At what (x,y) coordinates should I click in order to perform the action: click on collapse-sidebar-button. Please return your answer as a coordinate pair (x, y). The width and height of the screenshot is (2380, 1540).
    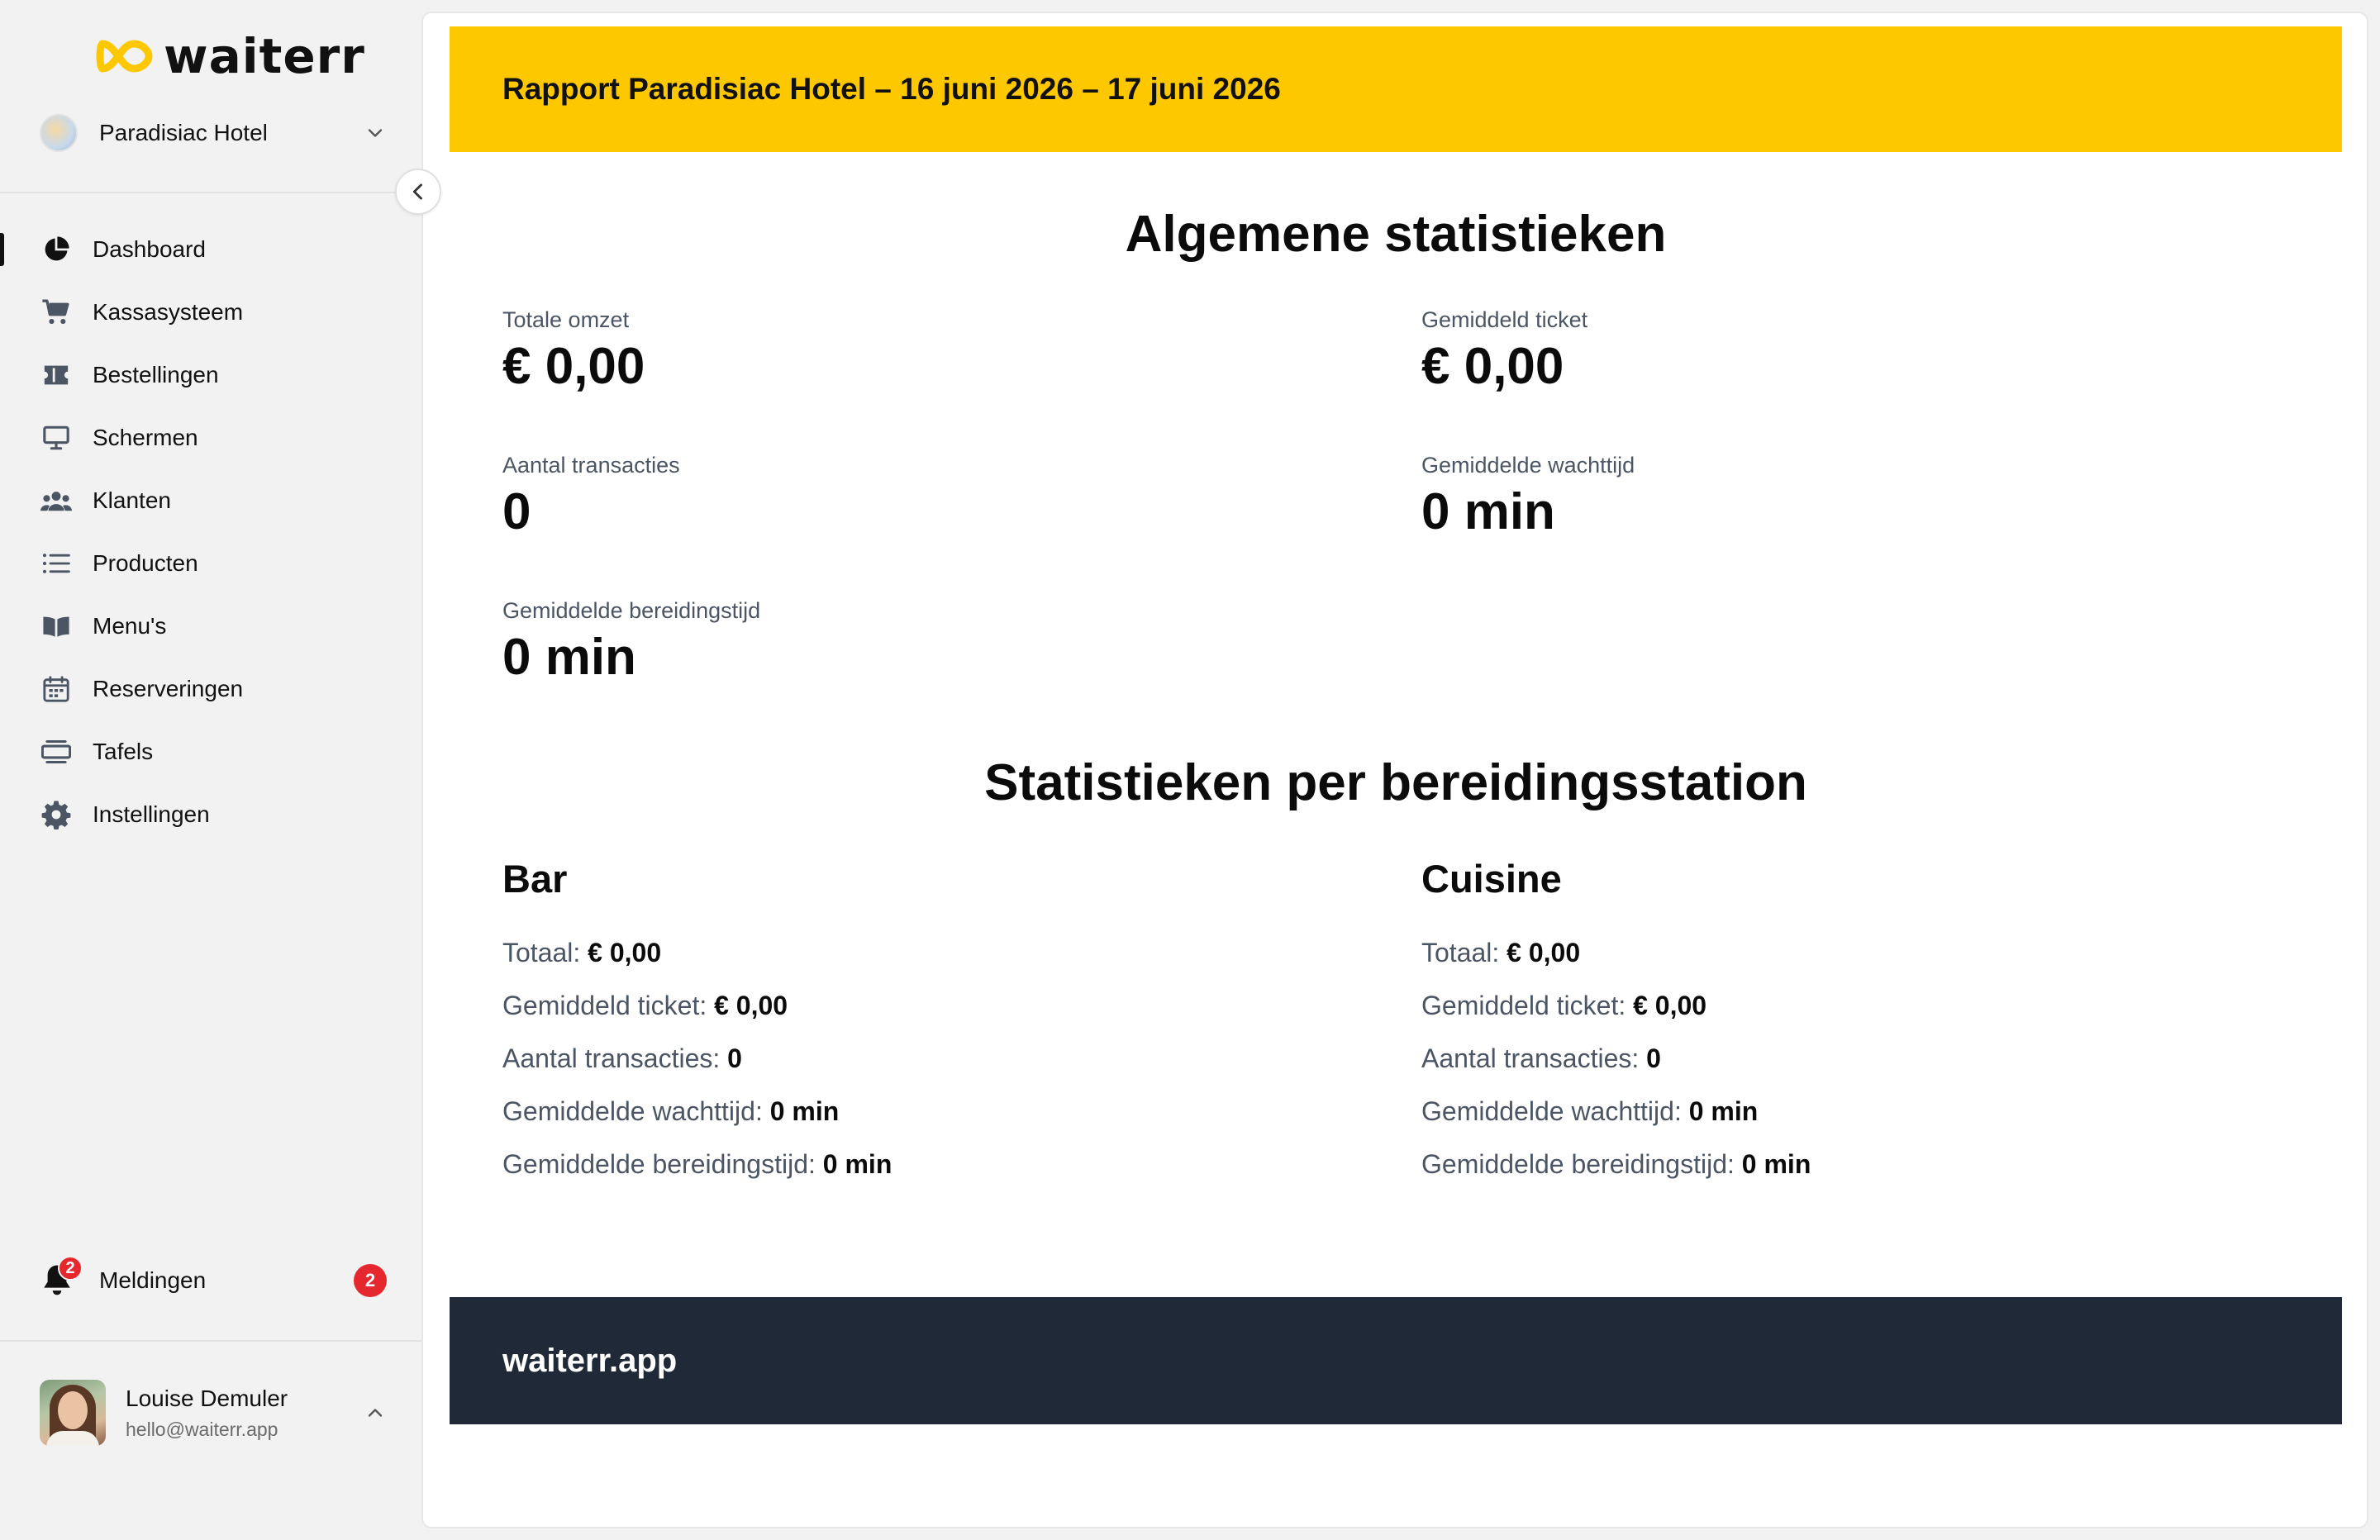
    Looking at the image, I should click on (418, 192).